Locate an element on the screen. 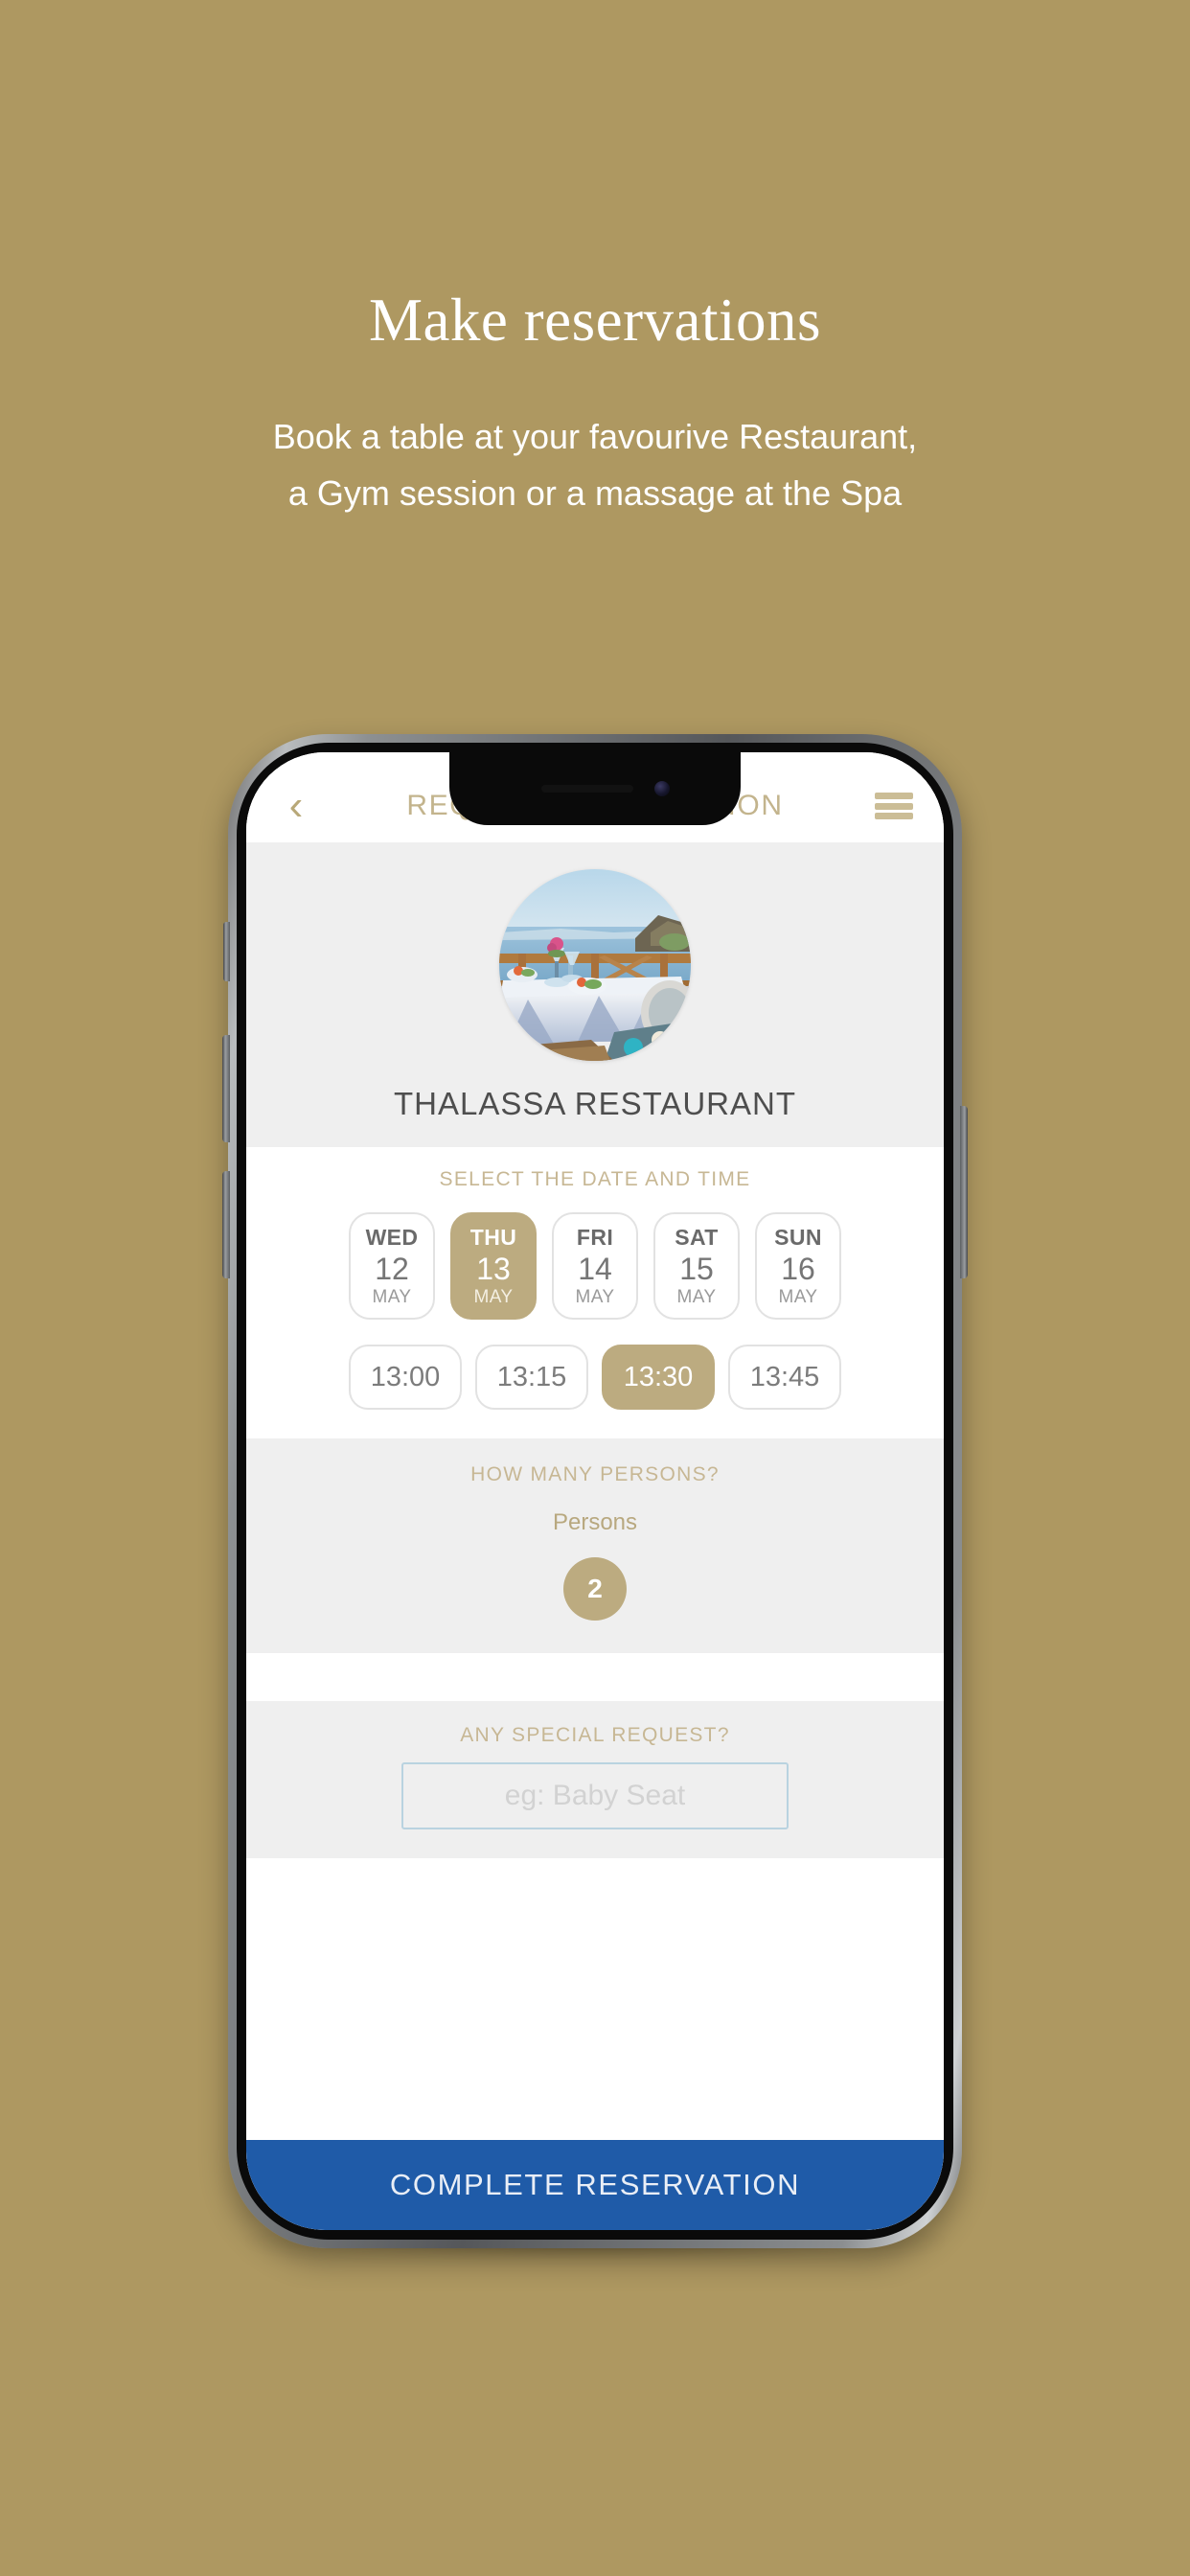 Image resolution: width=1190 pixels, height=2576 pixels. persons-count-stepper: 2 is located at coordinates (595, 1589).